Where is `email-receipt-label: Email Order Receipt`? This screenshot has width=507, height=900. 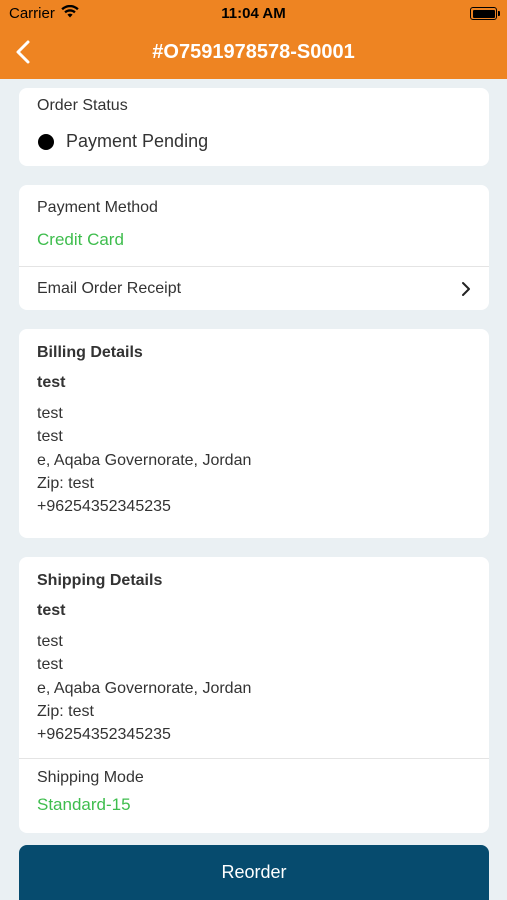 email-receipt-label: Email Order Receipt is located at coordinates (109, 288).